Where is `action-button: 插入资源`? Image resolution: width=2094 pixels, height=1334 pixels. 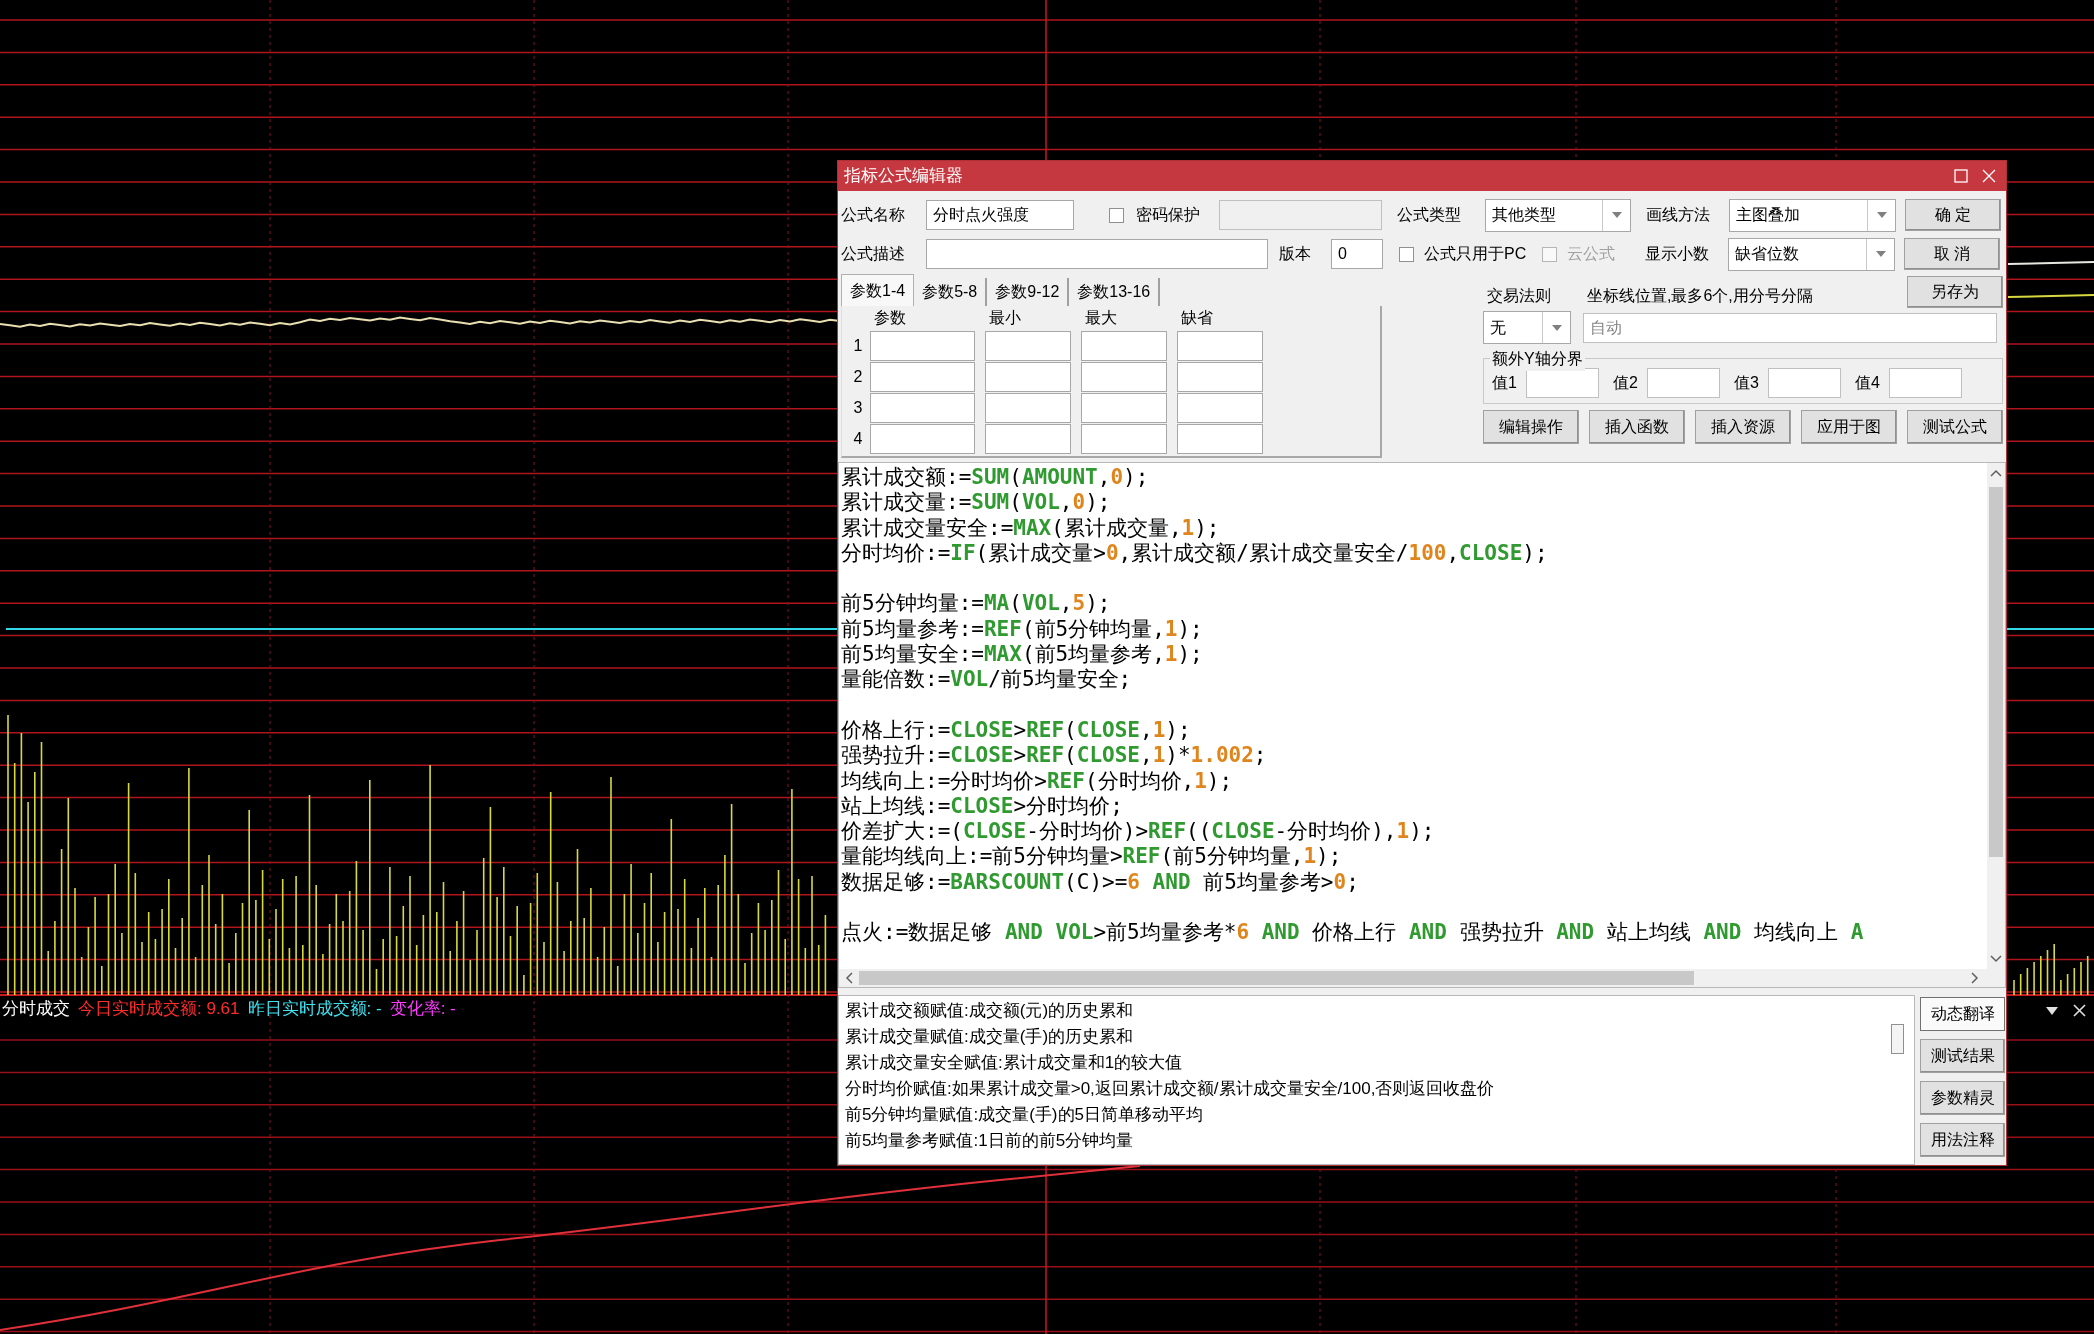 action-button: 插入资源 is located at coordinates (1743, 427).